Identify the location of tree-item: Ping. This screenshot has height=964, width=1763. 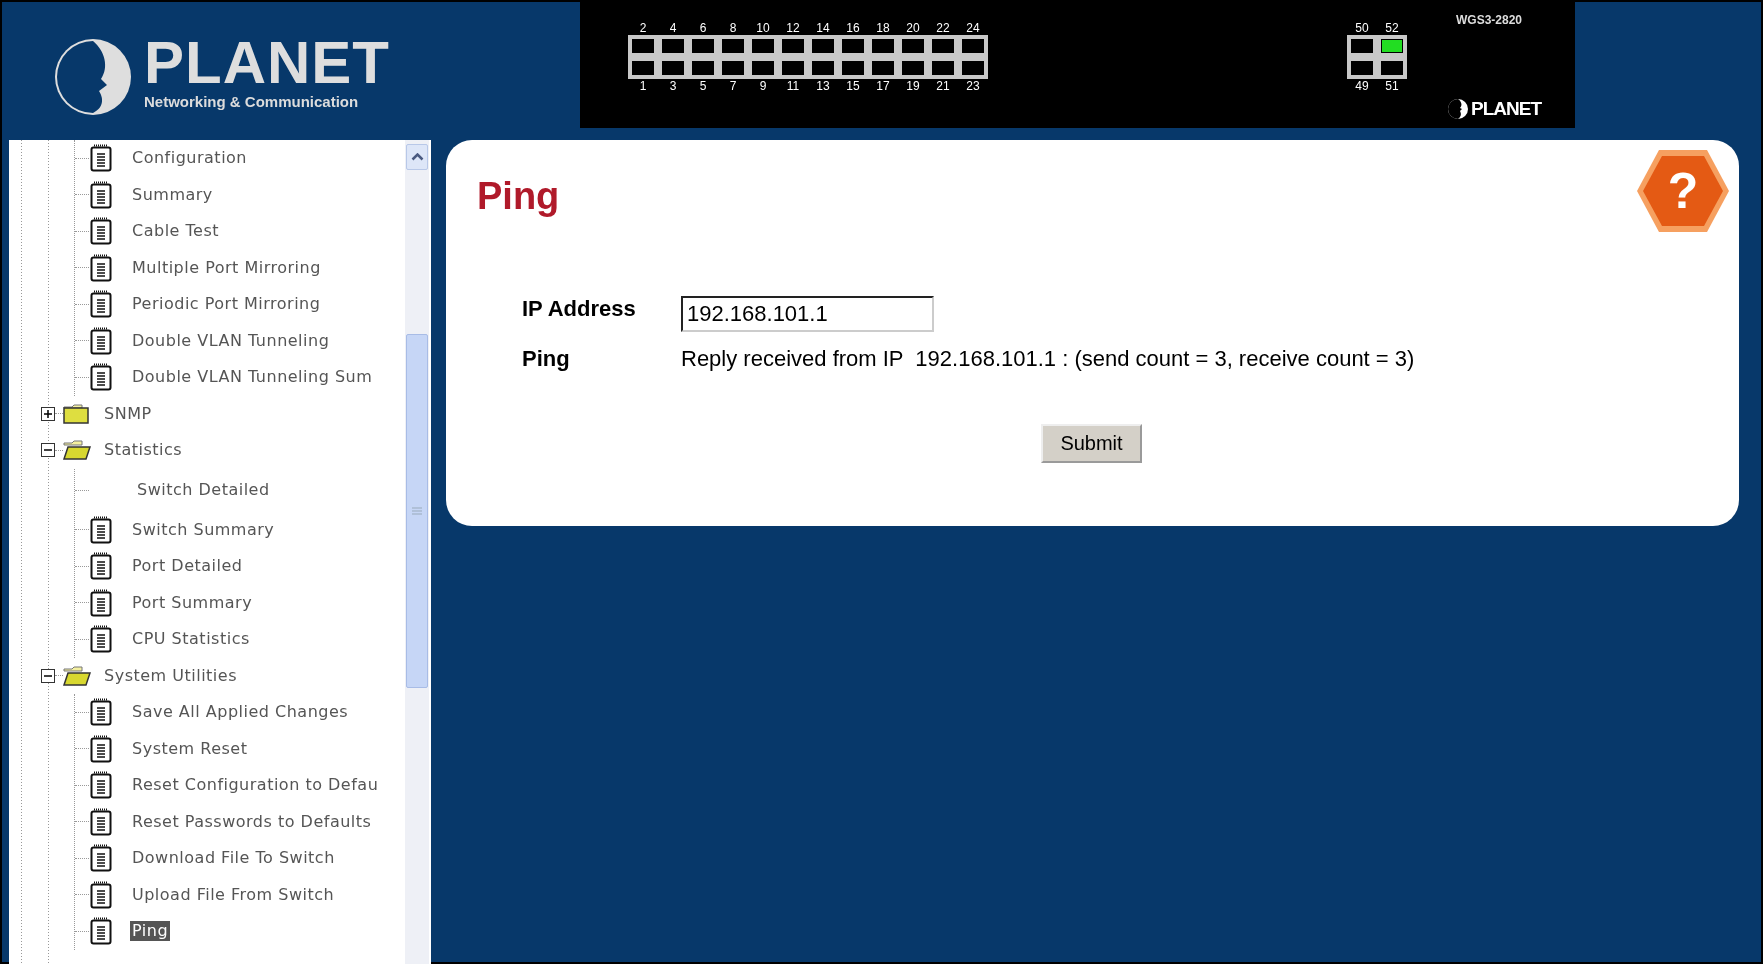
(150, 931).